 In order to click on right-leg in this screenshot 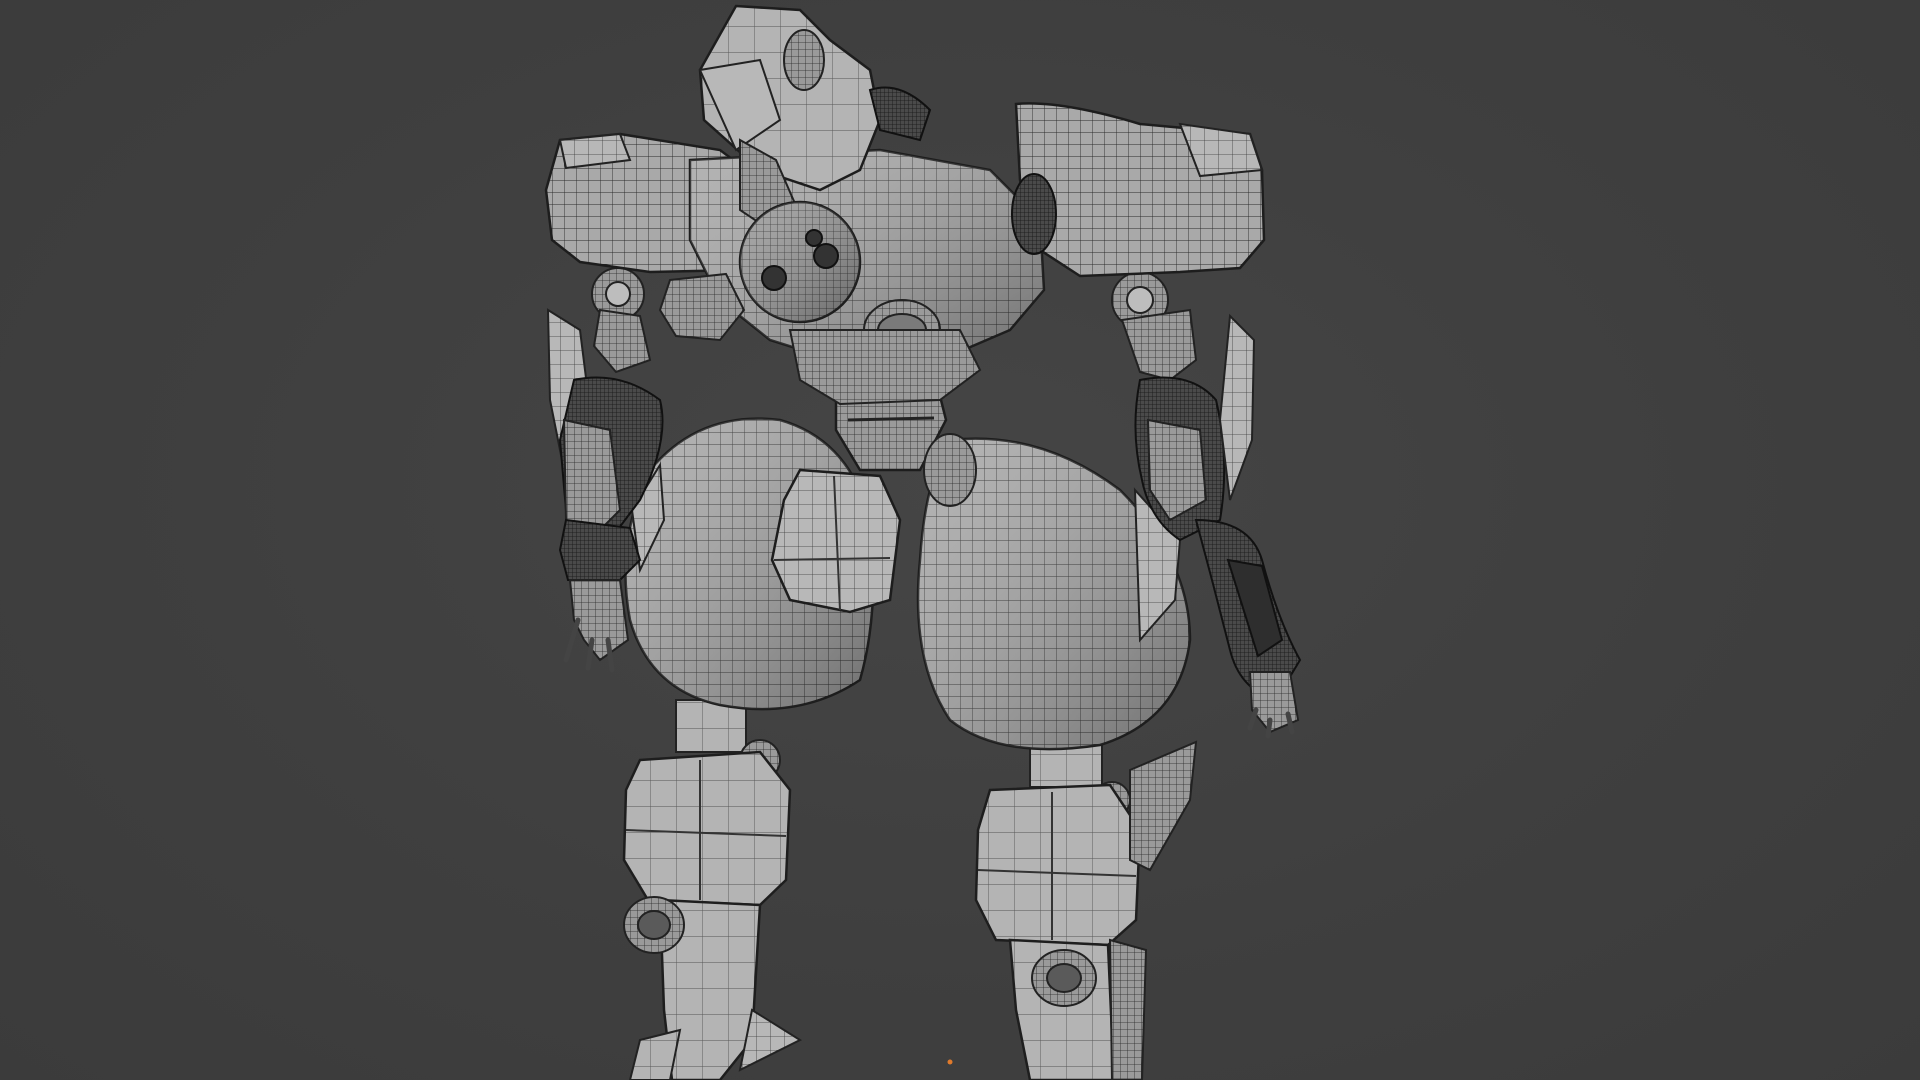, I will do `click(1086, 907)`.